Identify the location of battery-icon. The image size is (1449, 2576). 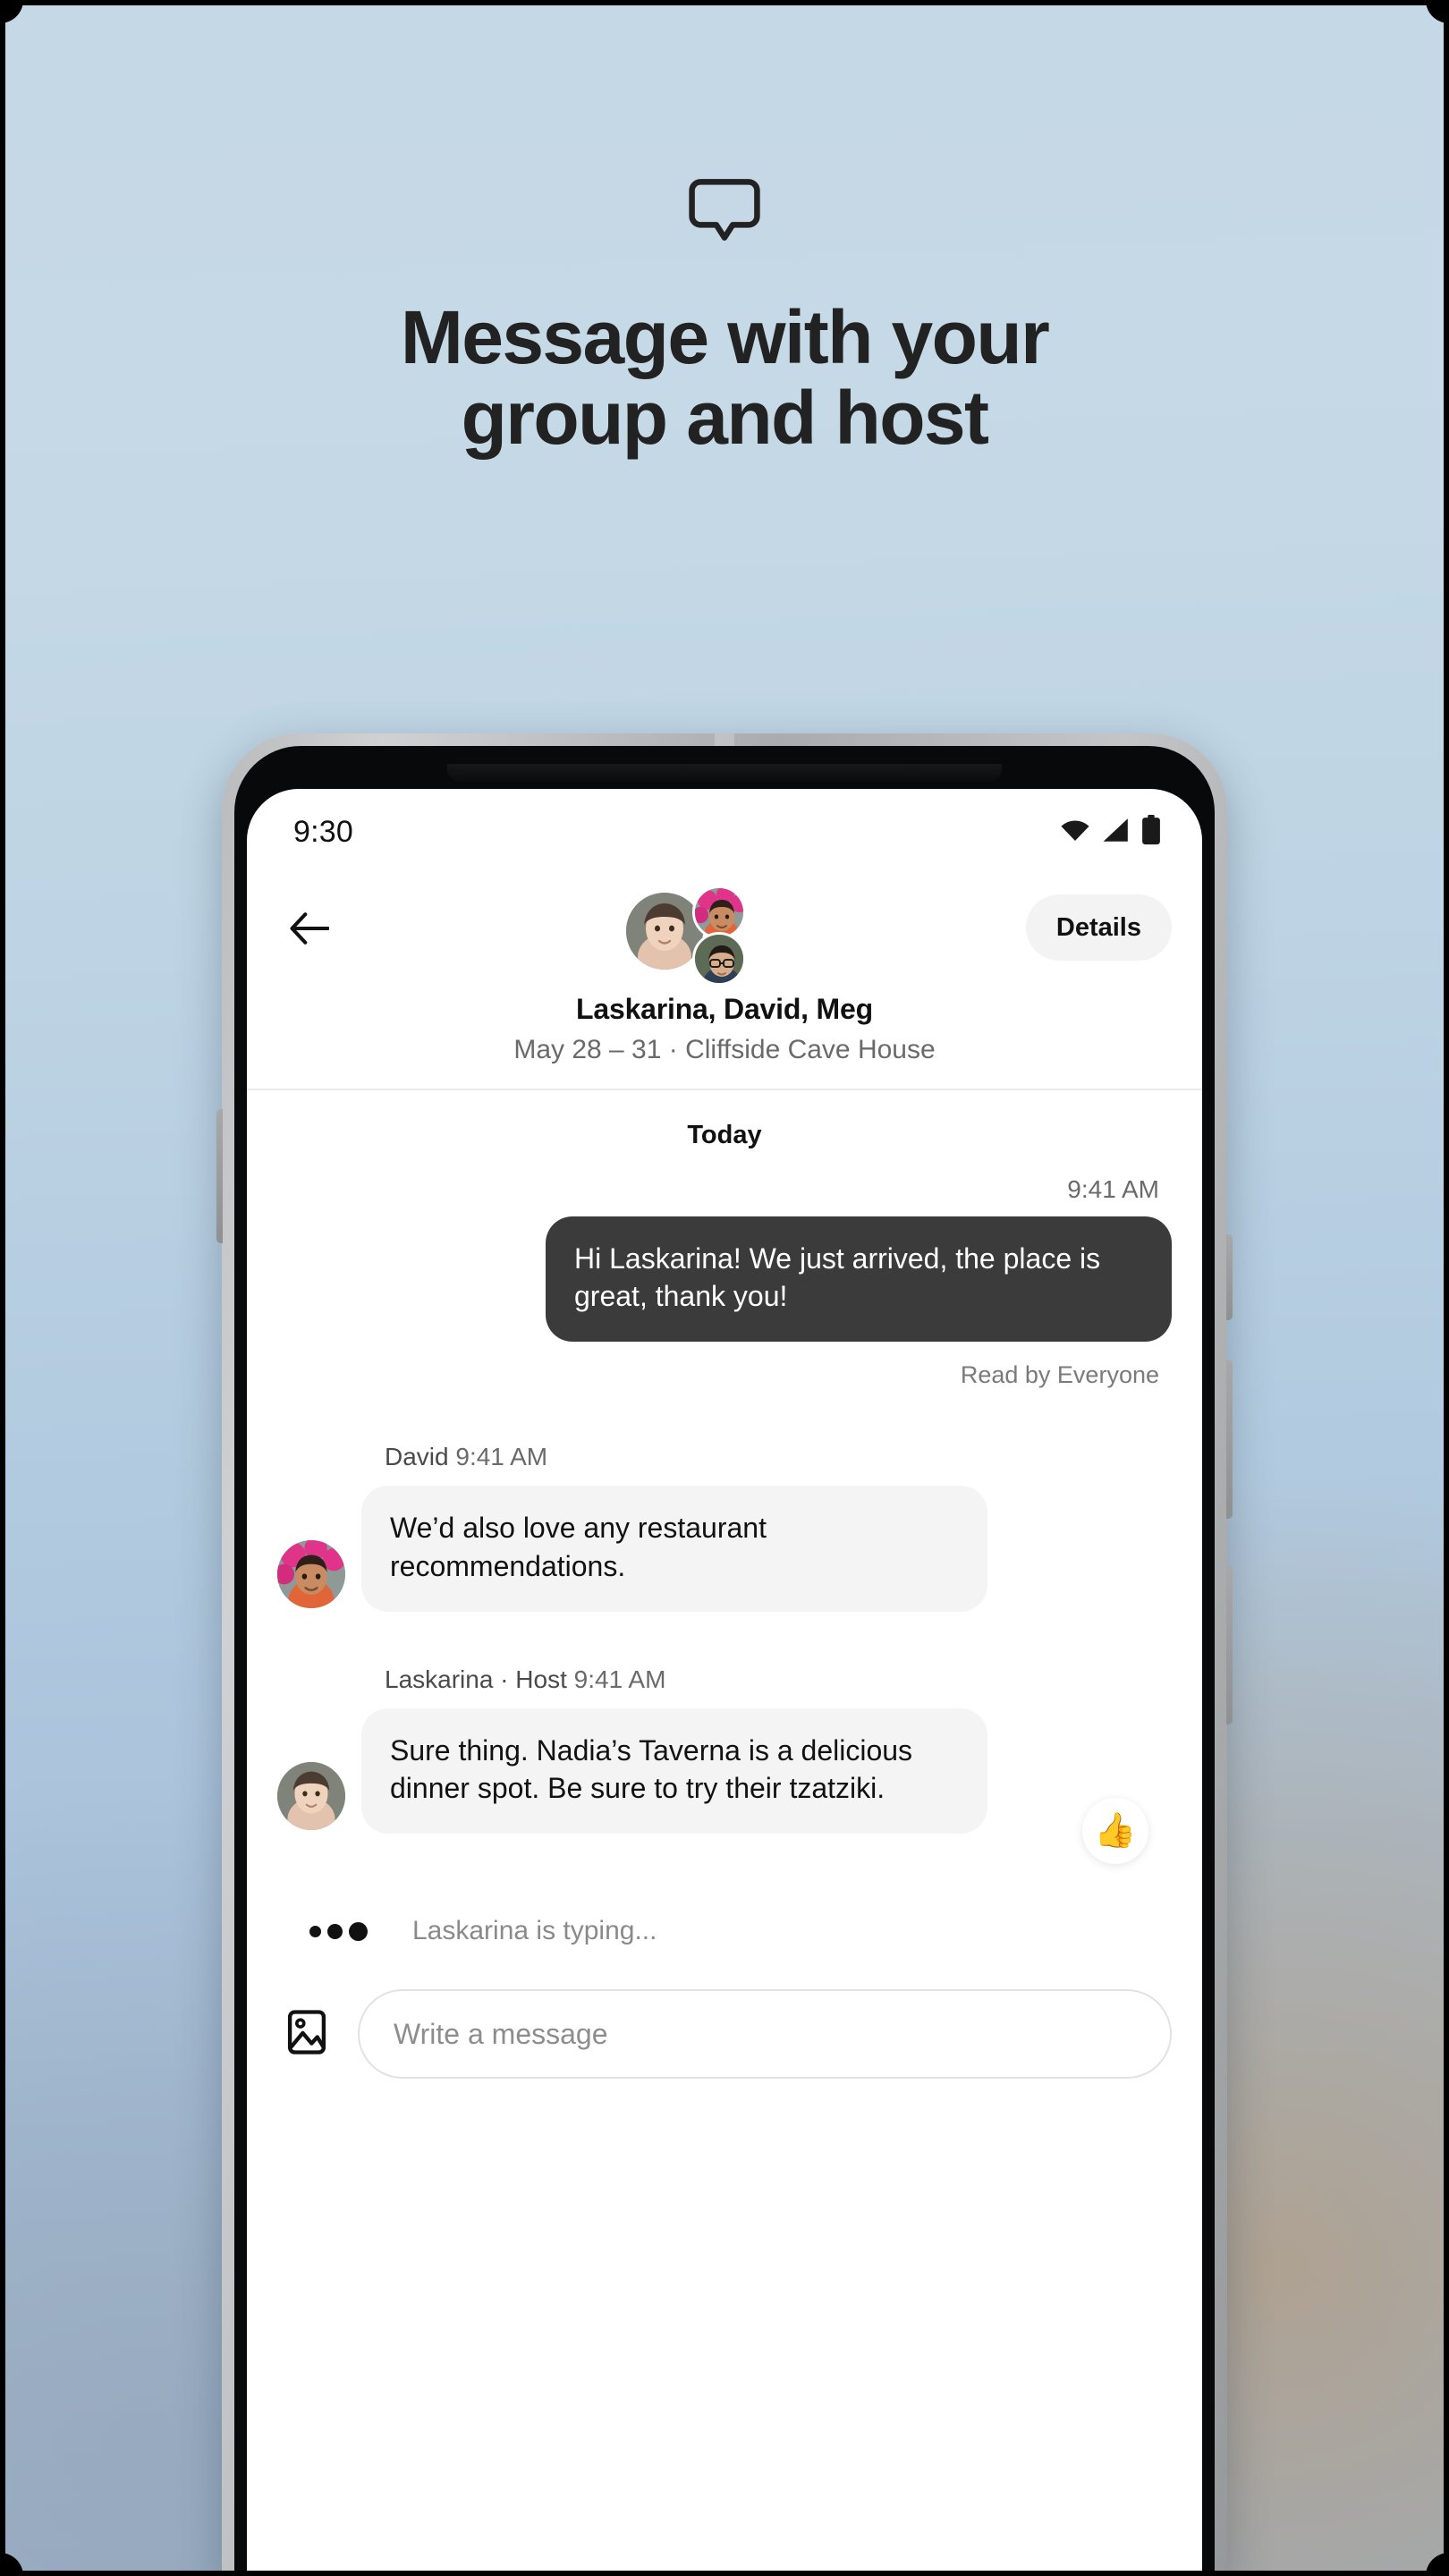
(1151, 832).